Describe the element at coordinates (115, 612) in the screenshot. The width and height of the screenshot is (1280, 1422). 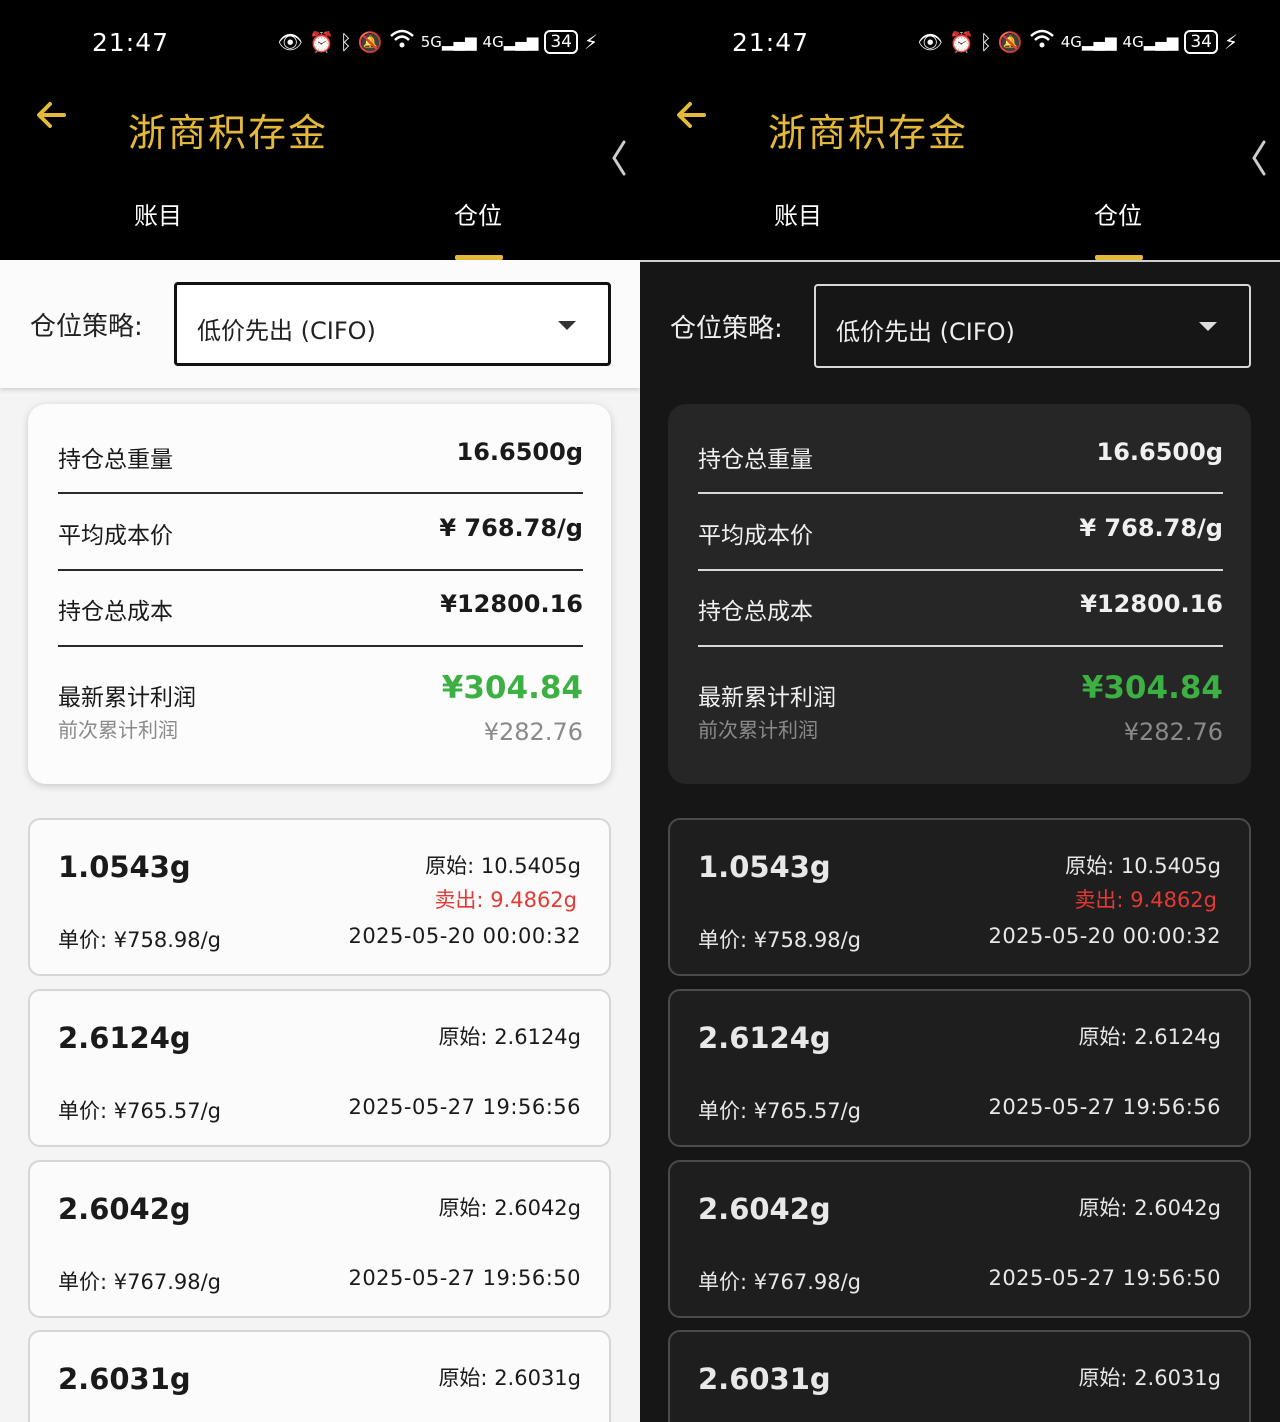
I see `total-cost-label: 持仓总成本` at that location.